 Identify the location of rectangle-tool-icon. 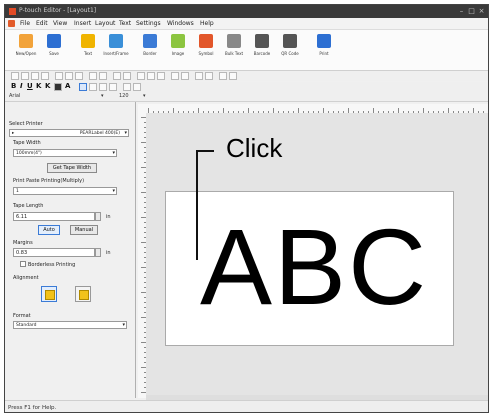
(35, 76).